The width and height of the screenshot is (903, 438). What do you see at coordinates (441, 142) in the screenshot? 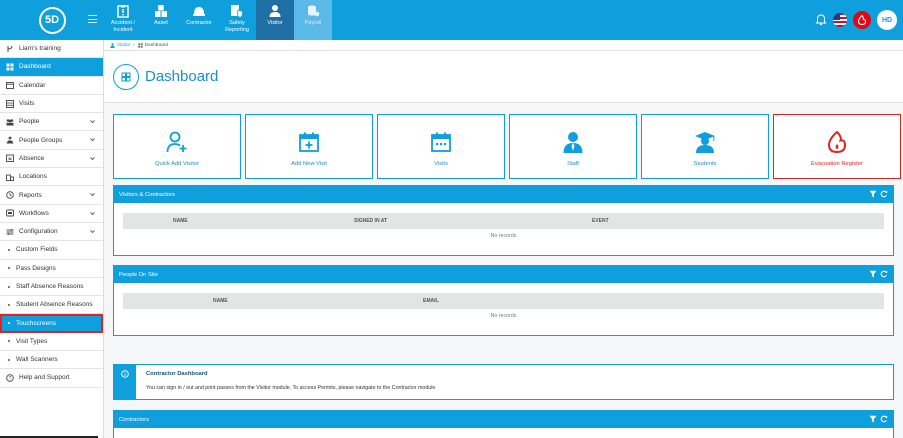
I see `calendar-dots-icon` at bounding box center [441, 142].